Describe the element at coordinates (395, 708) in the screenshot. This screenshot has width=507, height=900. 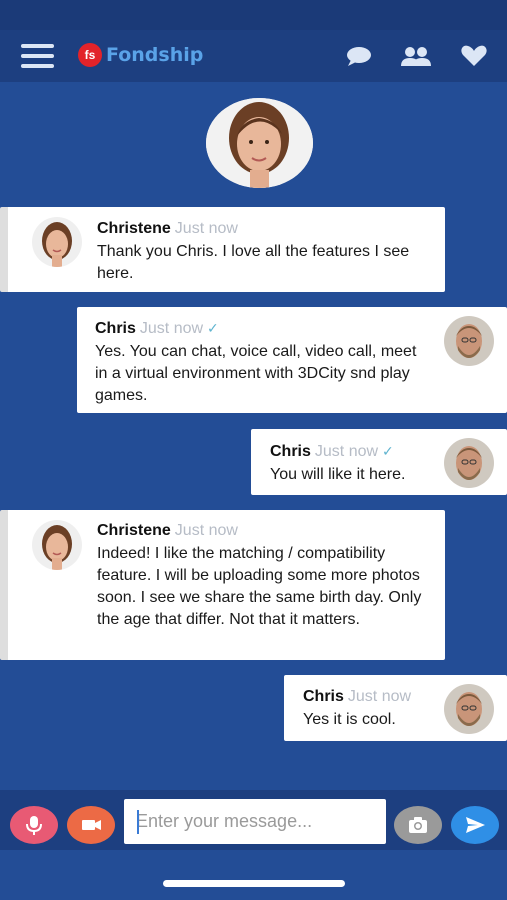
I see `message-bubble: Chris Just now Yes it is cool.` at that location.